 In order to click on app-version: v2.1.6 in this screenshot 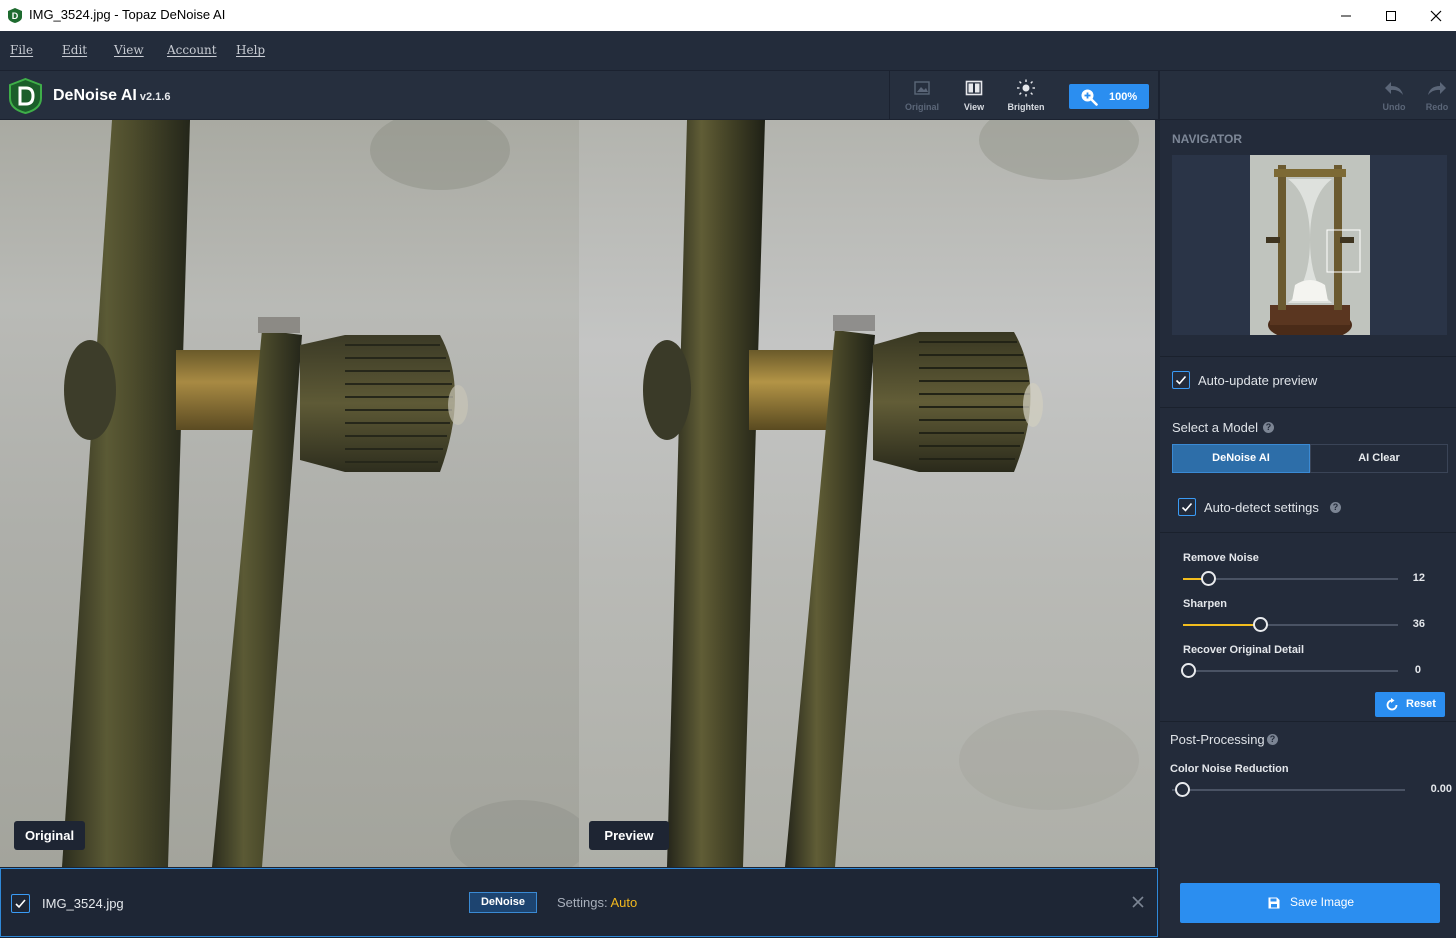, I will do `click(155, 97)`.